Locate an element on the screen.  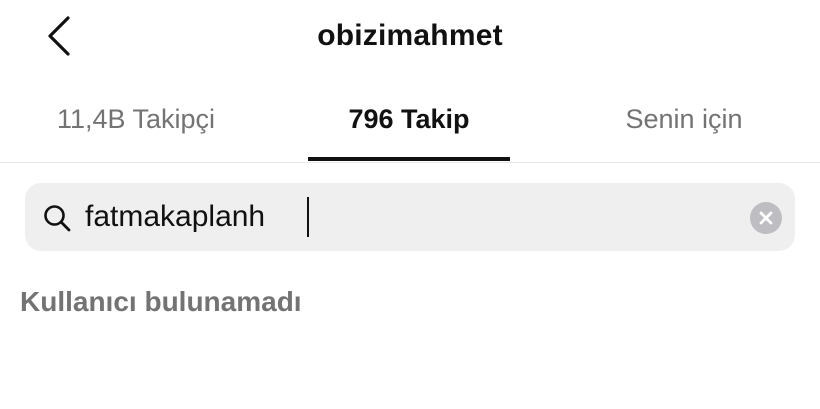
search-icon is located at coordinates (57, 218).